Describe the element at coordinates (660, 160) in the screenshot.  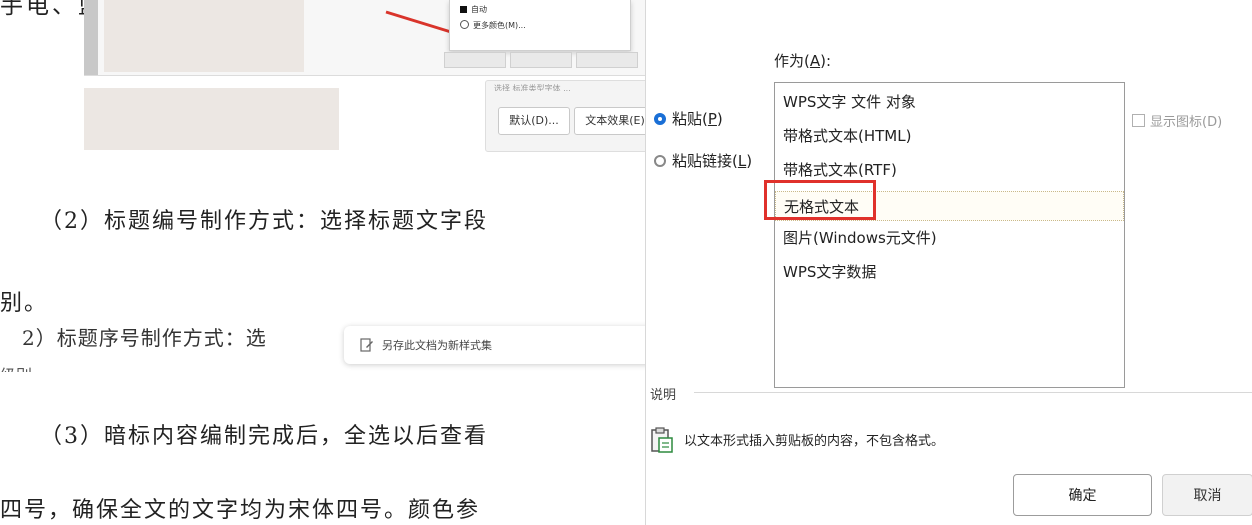
I see `radio-unselected-icon` at that location.